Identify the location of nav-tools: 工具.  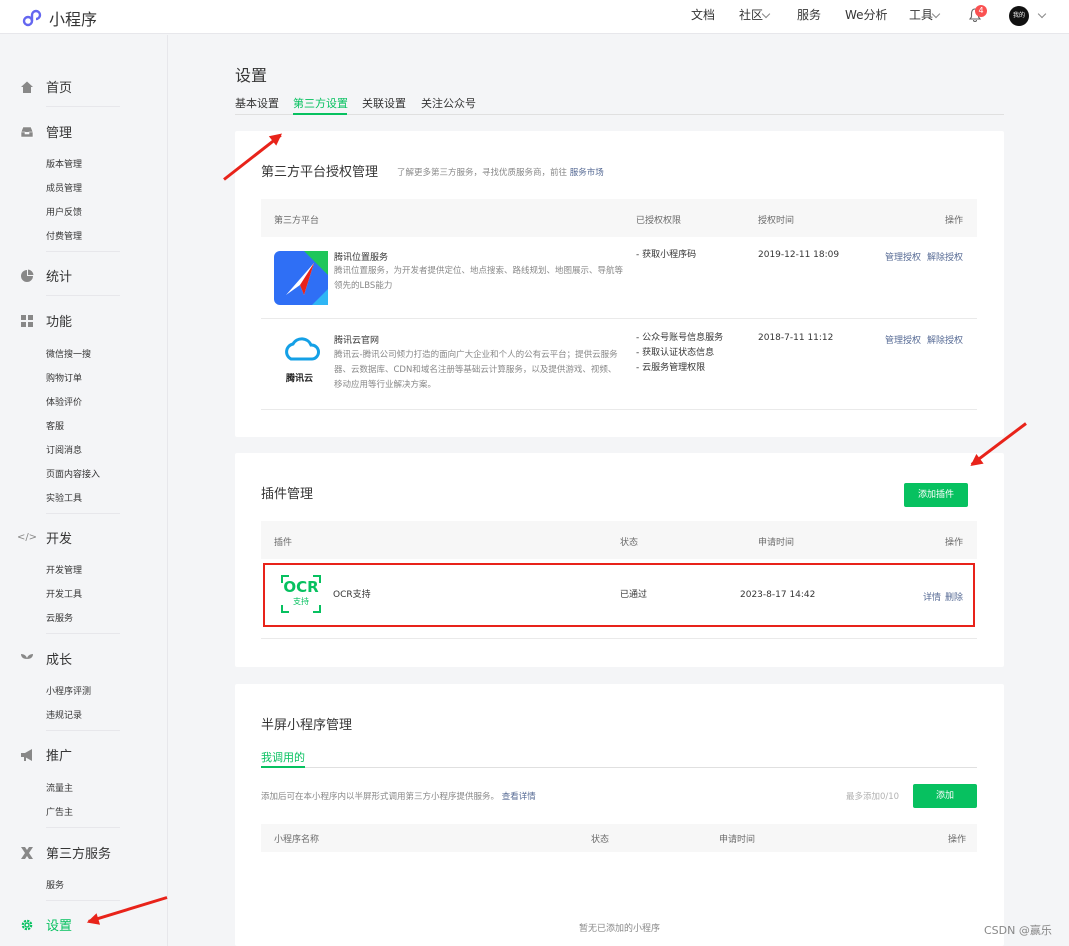
(921, 17).